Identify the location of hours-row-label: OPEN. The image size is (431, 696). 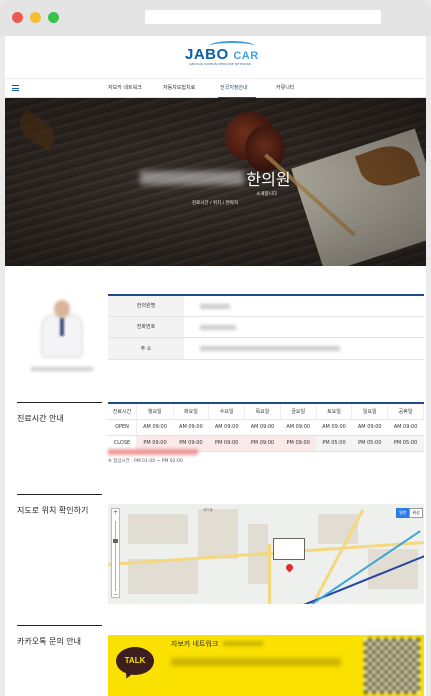
(122, 427).